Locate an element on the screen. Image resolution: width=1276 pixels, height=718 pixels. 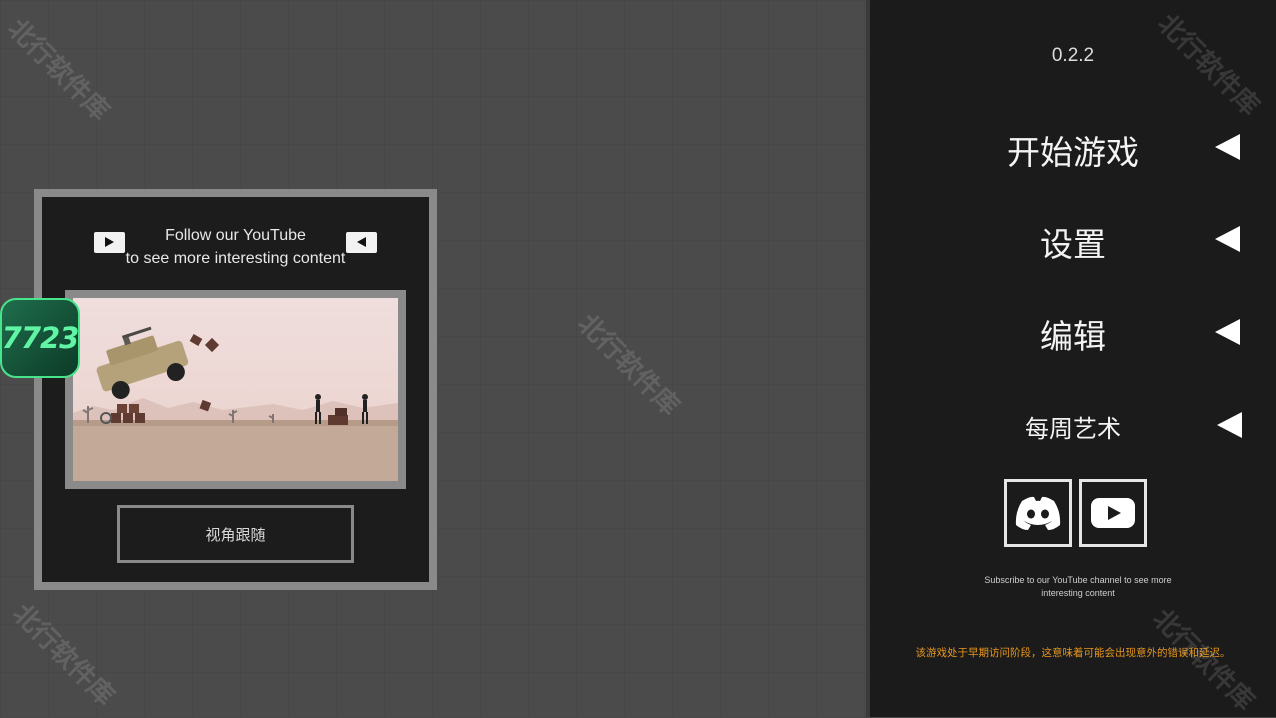
video-preview-frame is located at coordinates (235, 389).